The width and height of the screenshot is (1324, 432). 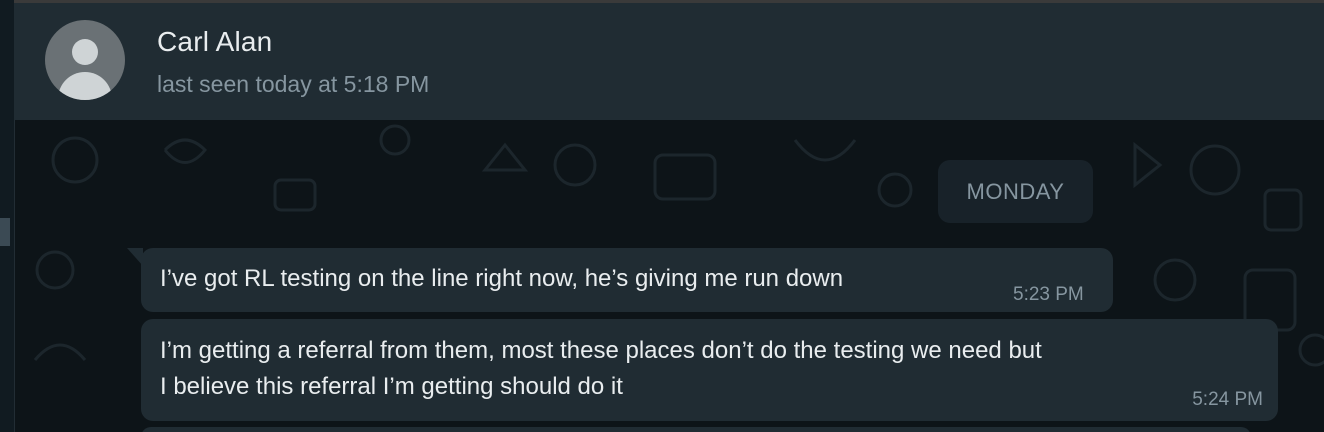 What do you see at coordinates (85, 86) in the screenshot?
I see `avatar-body-icon` at bounding box center [85, 86].